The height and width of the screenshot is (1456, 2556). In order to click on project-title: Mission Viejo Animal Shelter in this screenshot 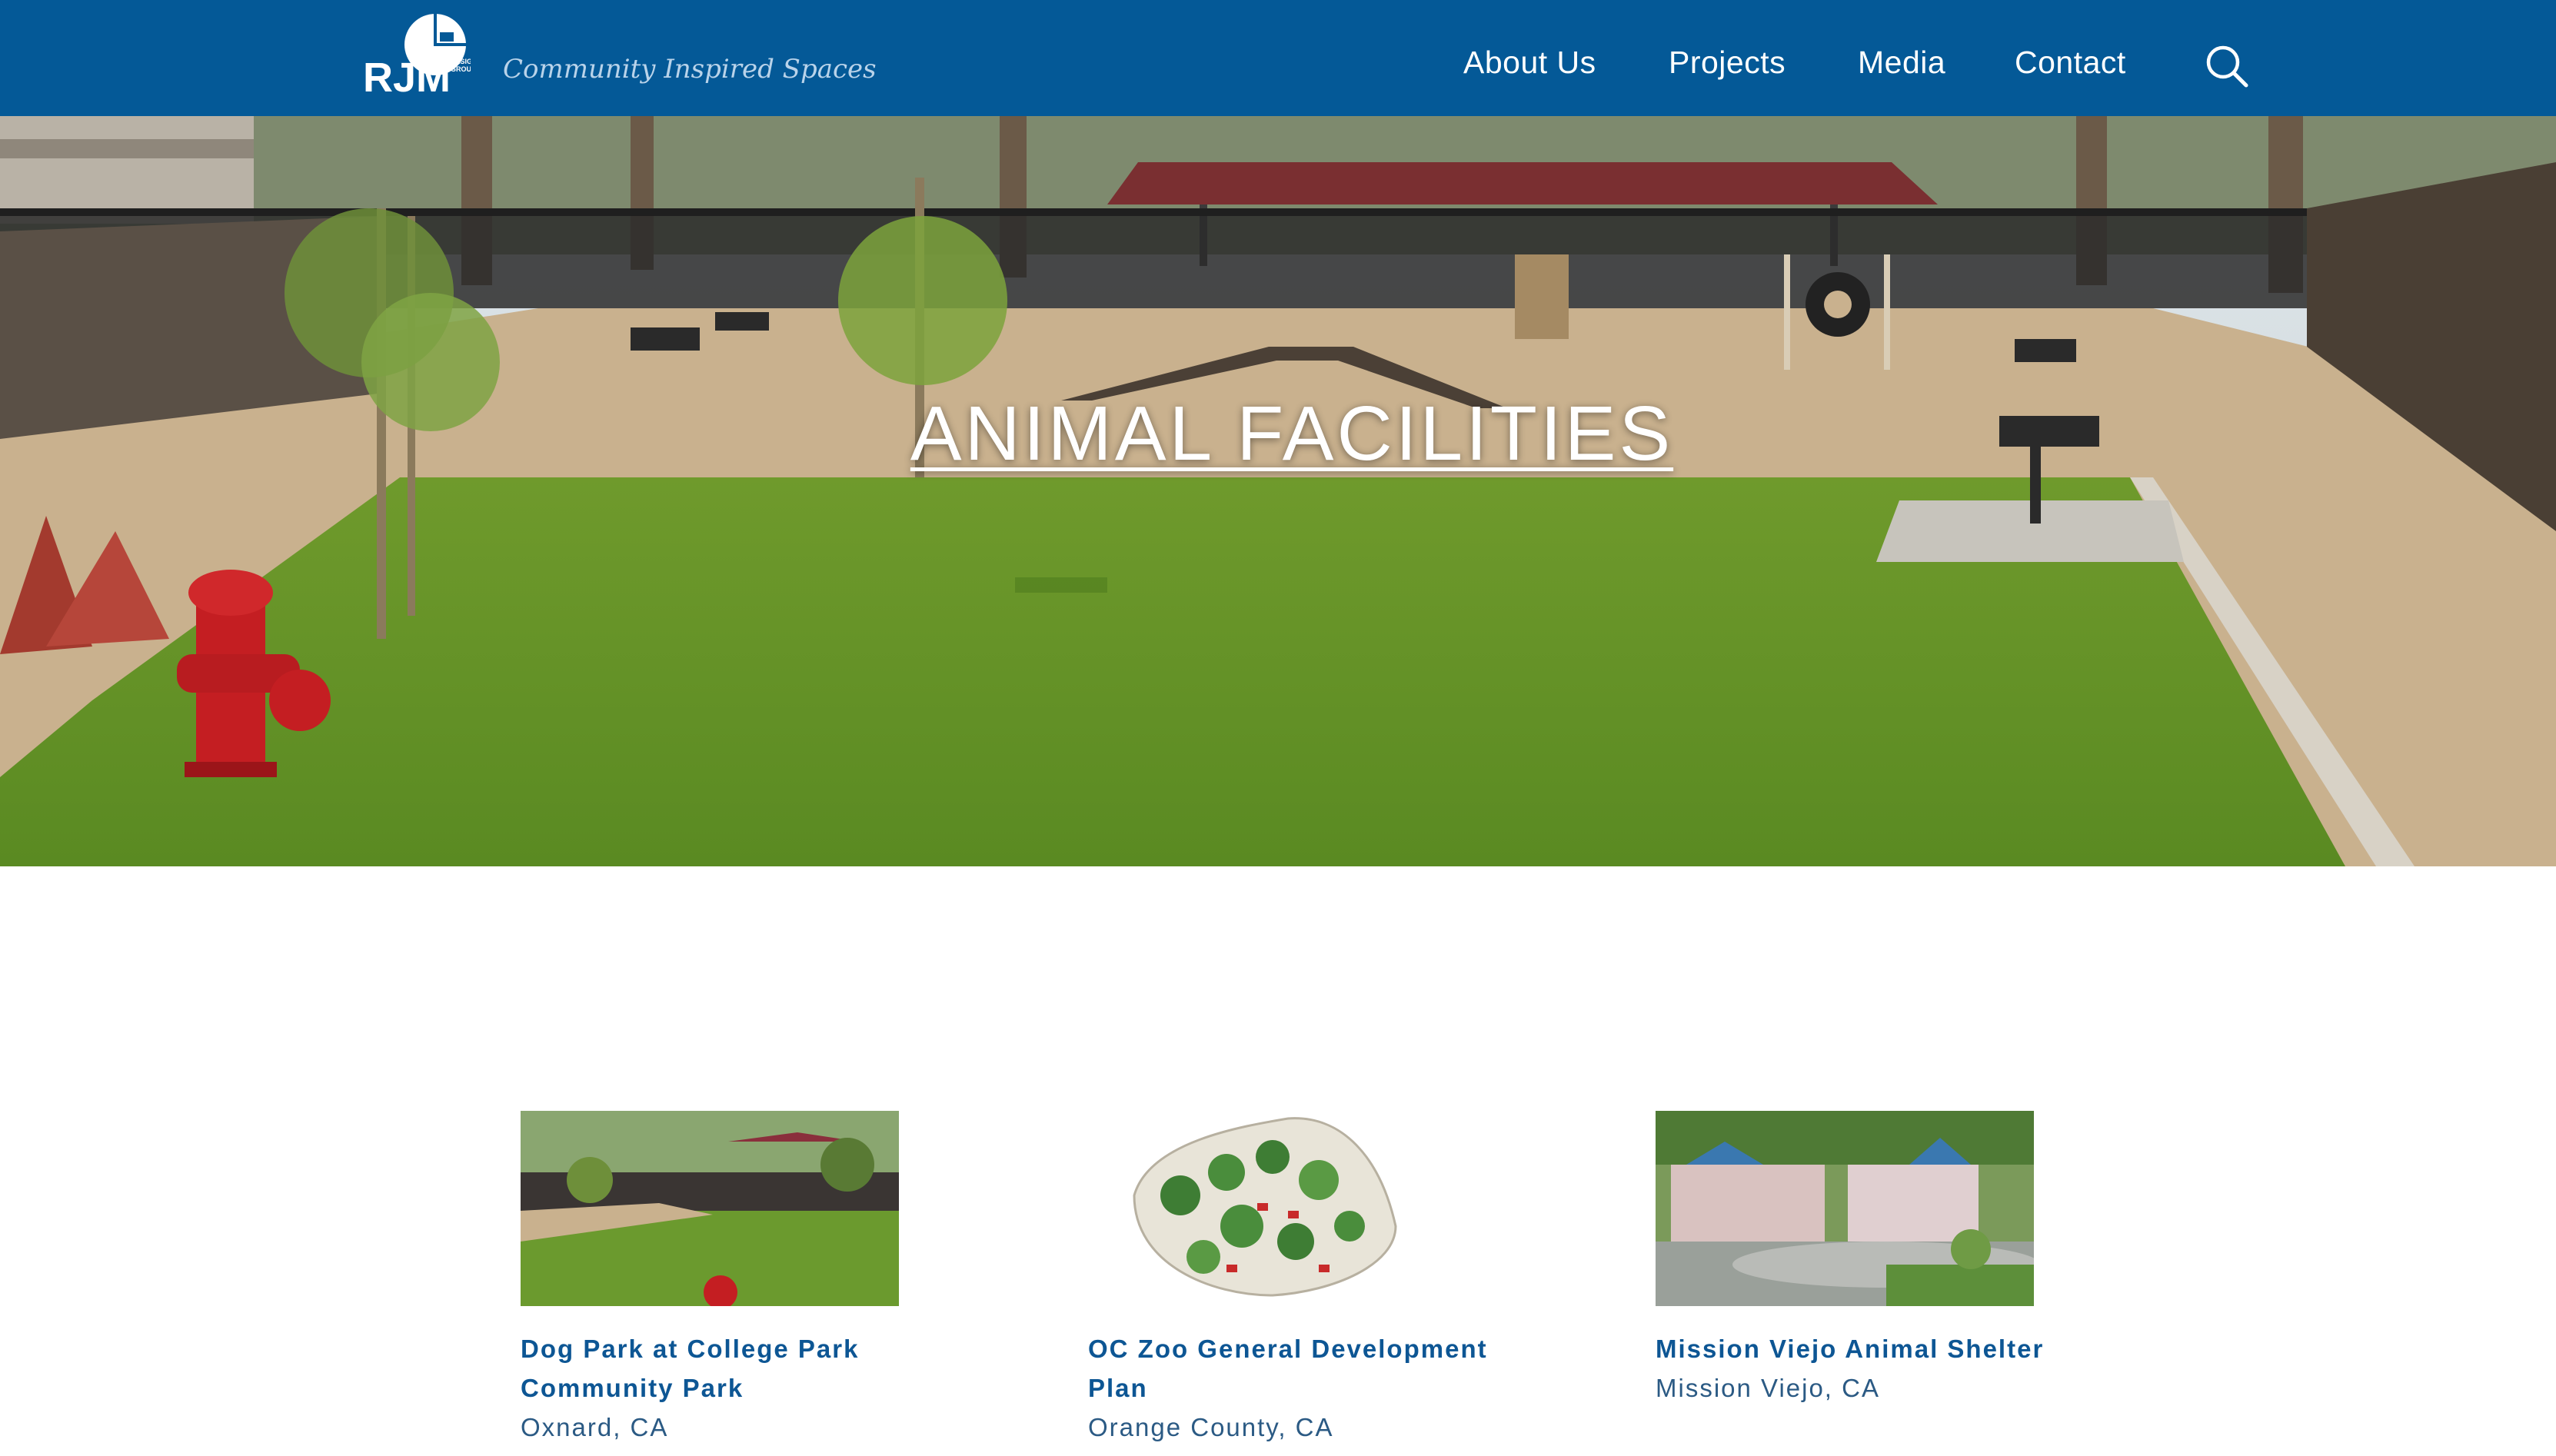, I will do `click(1855, 1349)`.